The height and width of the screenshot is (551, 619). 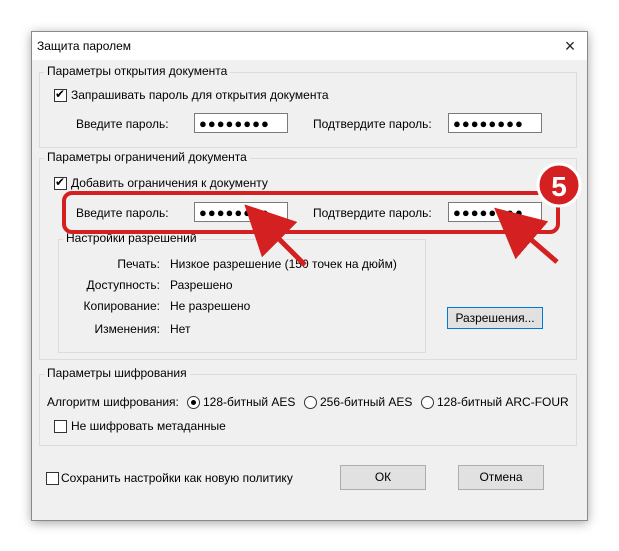 What do you see at coordinates (113, 402) in the screenshot?
I see `algorithm-label: Алгоритм шифрования:` at bounding box center [113, 402].